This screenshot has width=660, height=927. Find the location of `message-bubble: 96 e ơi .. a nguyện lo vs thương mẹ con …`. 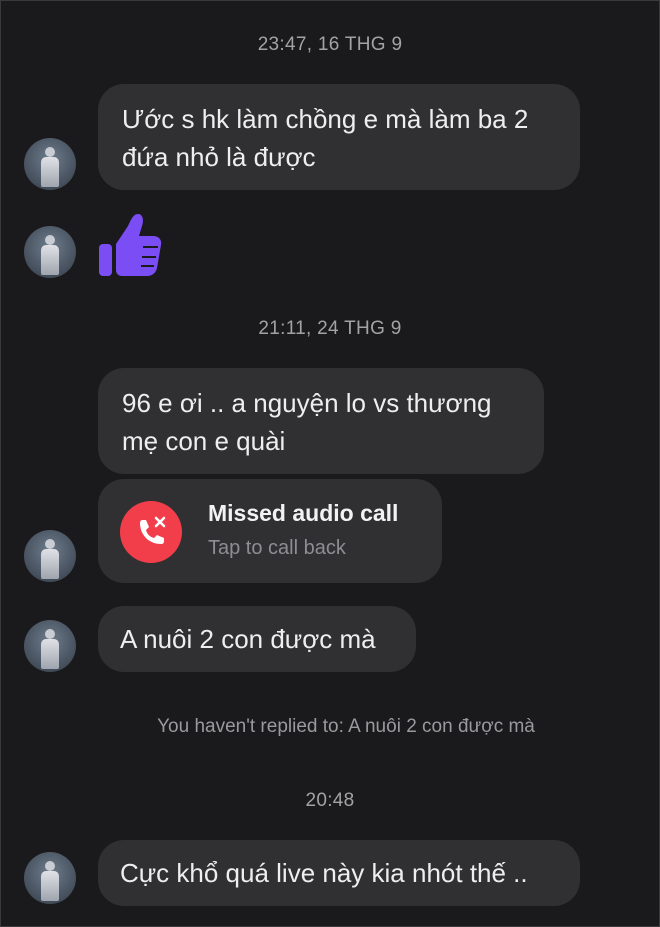

message-bubble: 96 e ơi .. a nguyện lo vs thương mẹ con … is located at coordinates (321, 421).